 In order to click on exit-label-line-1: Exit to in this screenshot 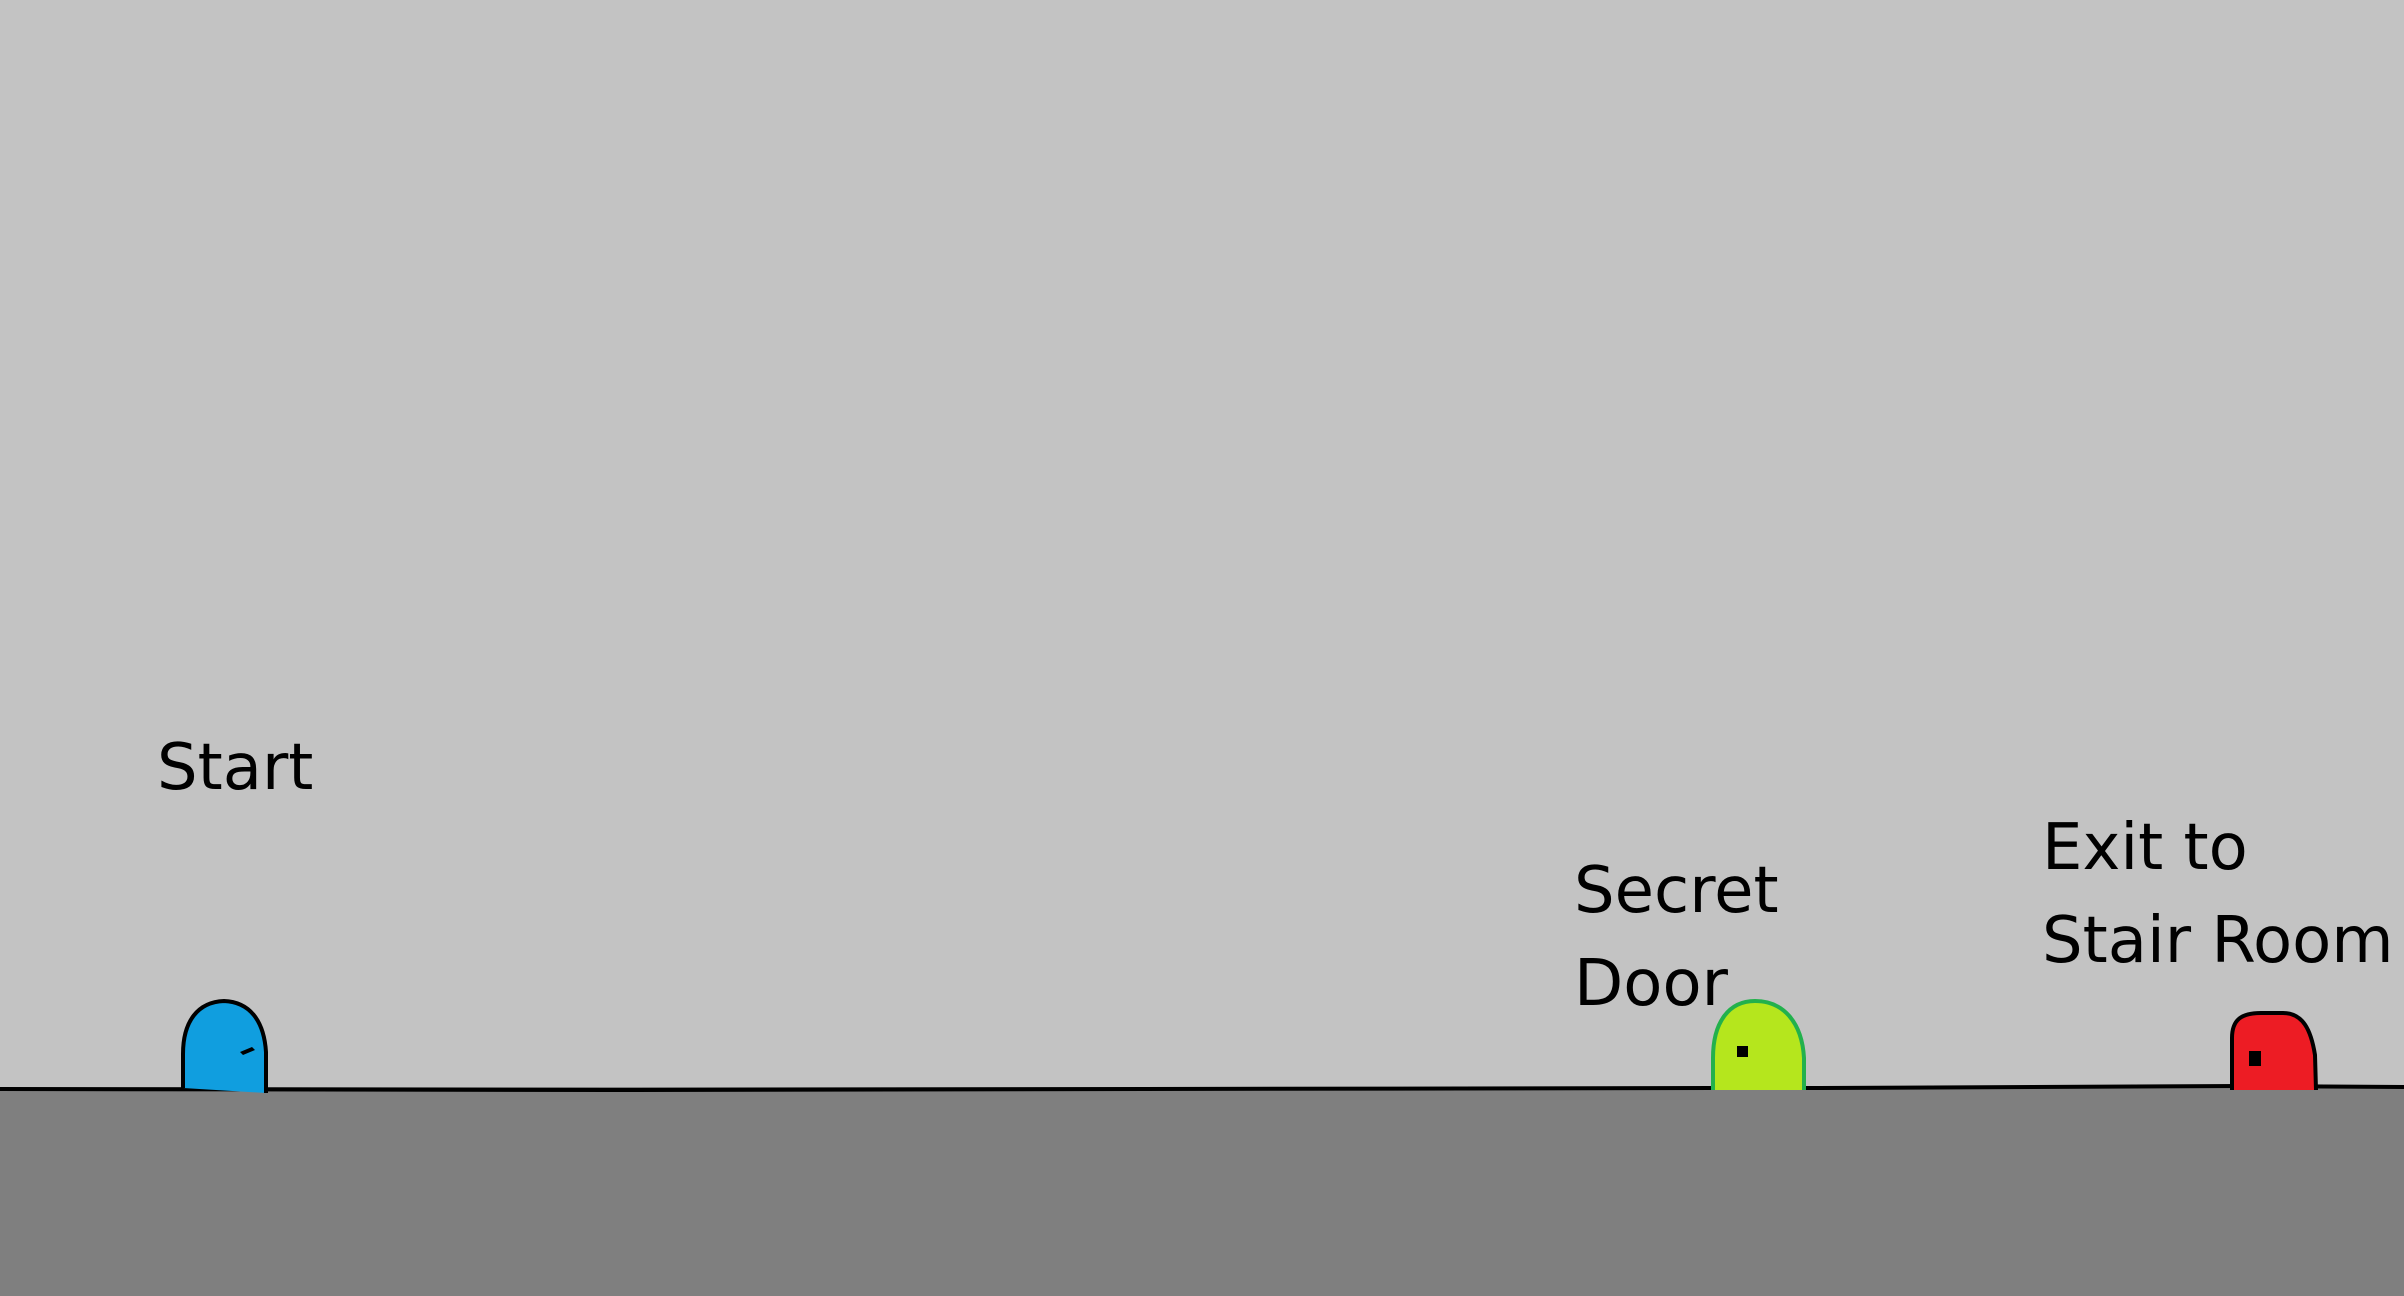, I will do `click(2145, 848)`.